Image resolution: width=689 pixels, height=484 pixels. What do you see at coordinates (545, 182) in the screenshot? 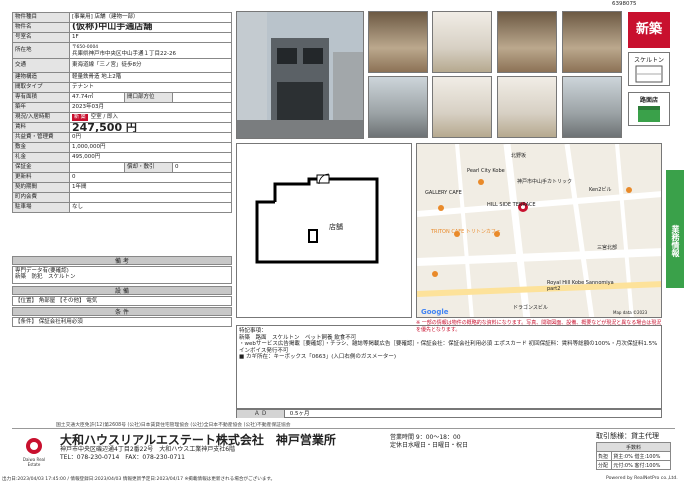
I see `map-label-catholic: 神戸市中山手カトリック` at bounding box center [545, 182].